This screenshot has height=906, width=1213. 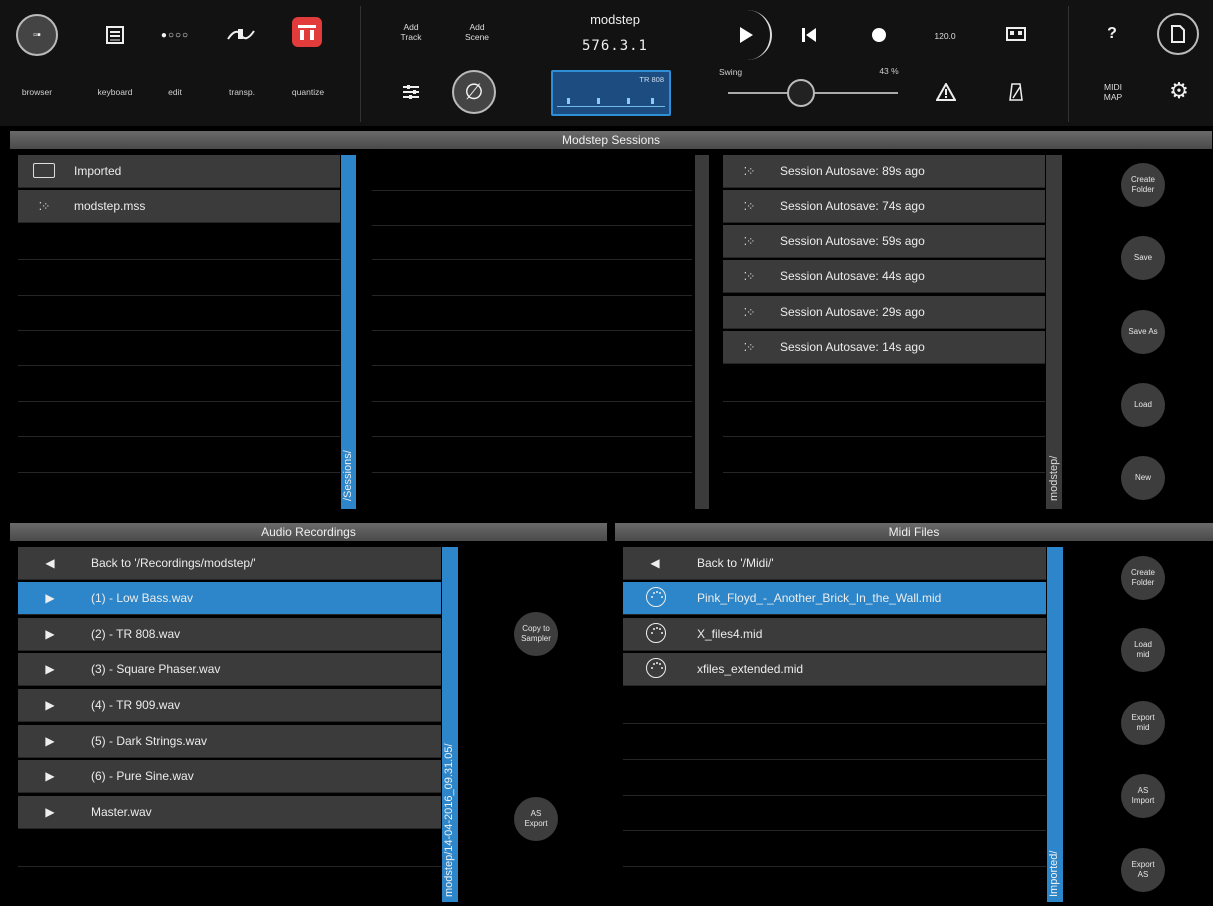 What do you see at coordinates (1016, 92) in the screenshot?
I see `metronome-button` at bounding box center [1016, 92].